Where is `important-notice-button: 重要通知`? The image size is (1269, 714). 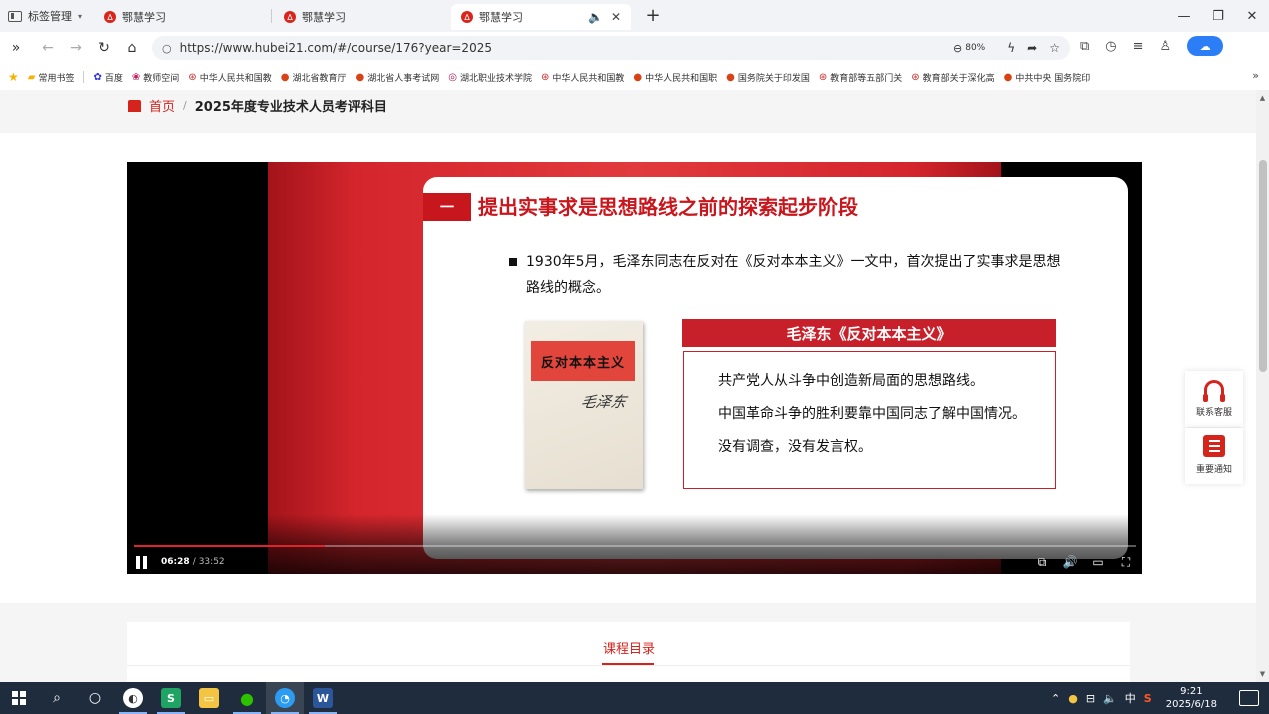
important-notice-button: 重要通知 is located at coordinates (1214, 456).